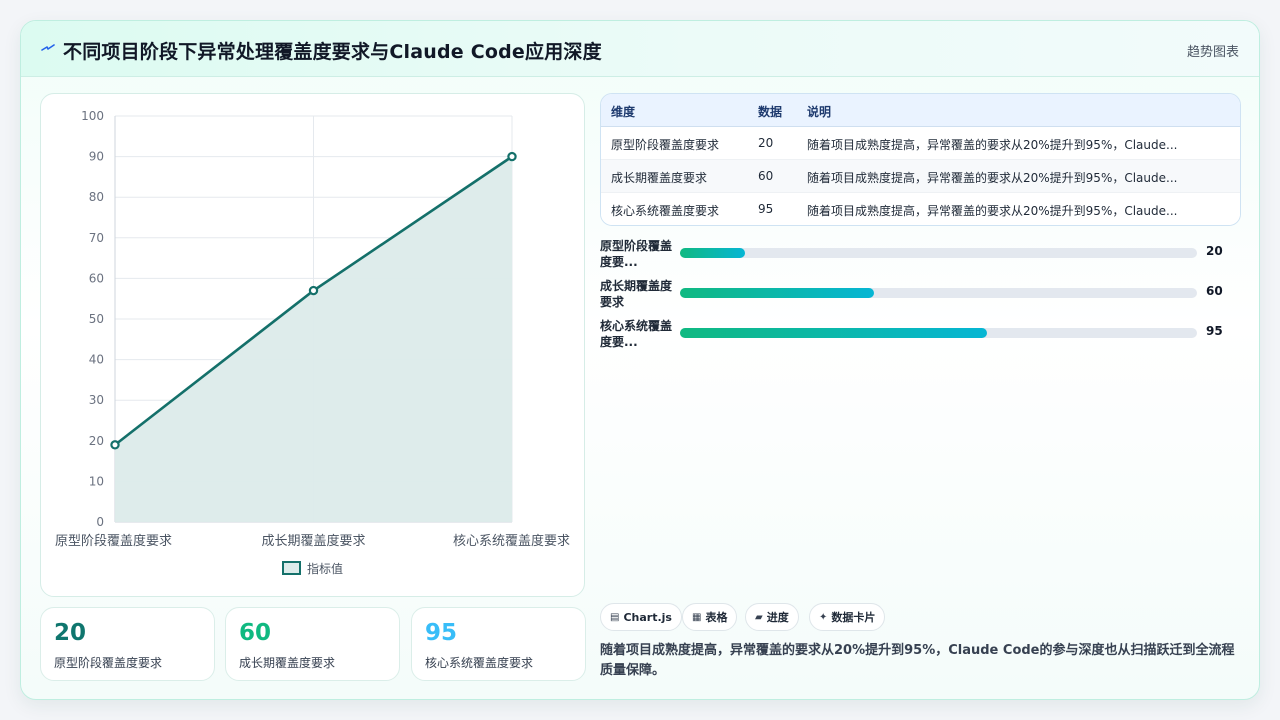  Describe the element at coordinates (665, 211) in the screenshot. I see `table-cell: 核心系统覆盖度要求` at that location.